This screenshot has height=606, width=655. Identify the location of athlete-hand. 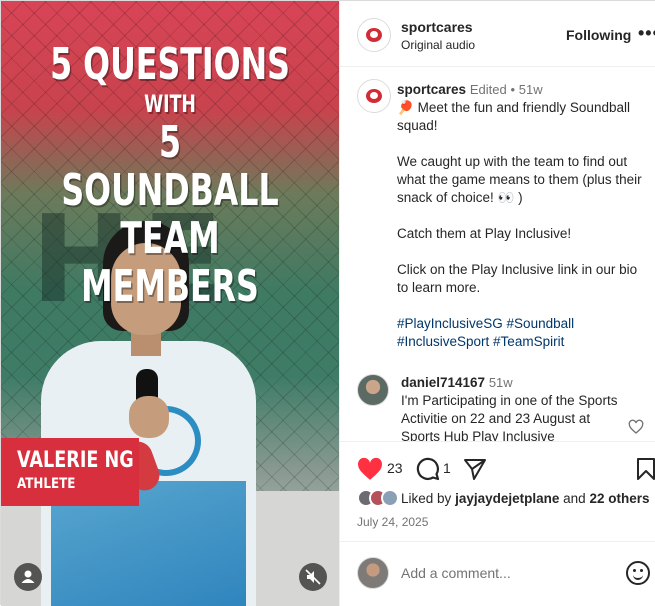
(149, 417).